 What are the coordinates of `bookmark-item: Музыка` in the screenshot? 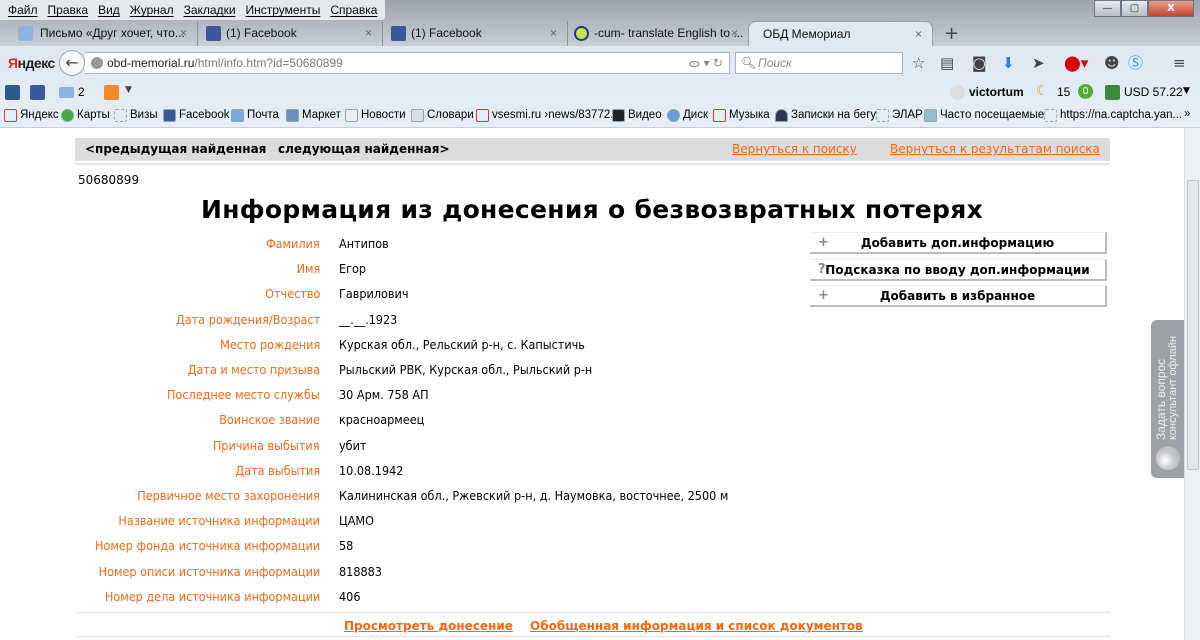 It's located at (741, 115).